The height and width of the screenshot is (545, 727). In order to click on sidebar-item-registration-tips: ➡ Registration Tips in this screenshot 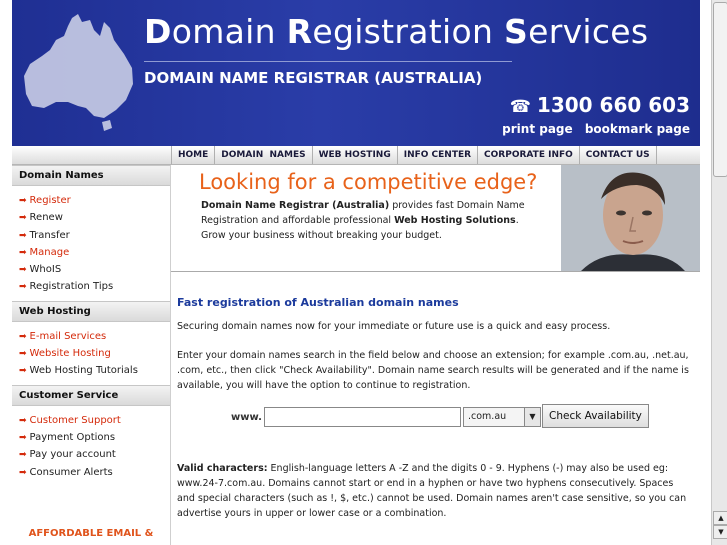, I will do `click(91, 286)`.